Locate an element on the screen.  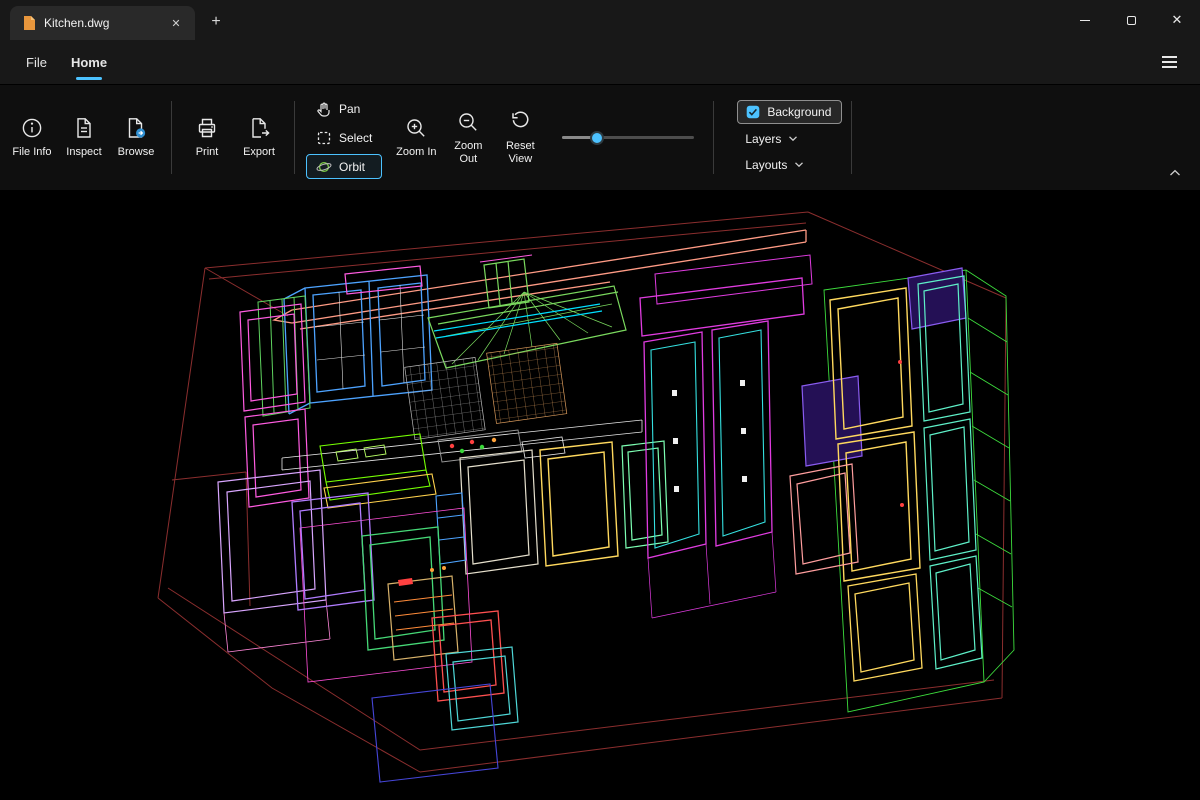
layers-dropdown: Layers is located at coordinates (772, 139).